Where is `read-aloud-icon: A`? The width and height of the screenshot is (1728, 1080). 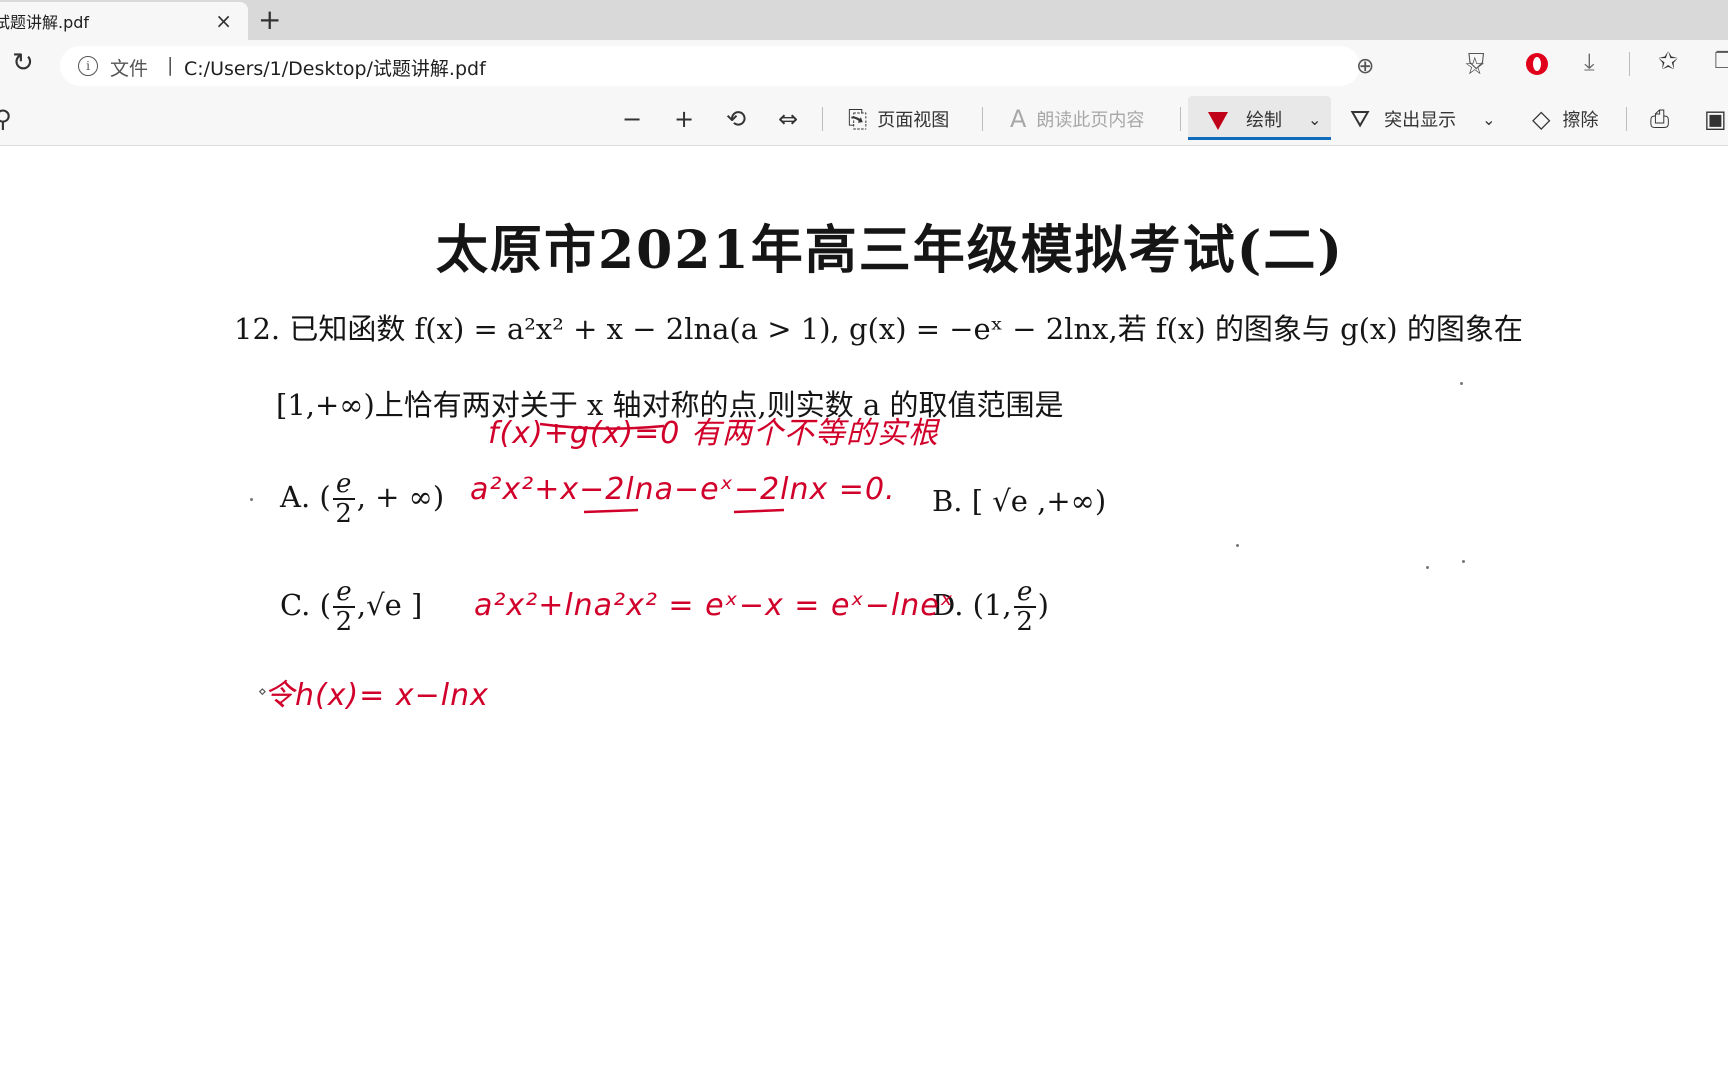
read-aloud-icon: A is located at coordinates (1018, 119).